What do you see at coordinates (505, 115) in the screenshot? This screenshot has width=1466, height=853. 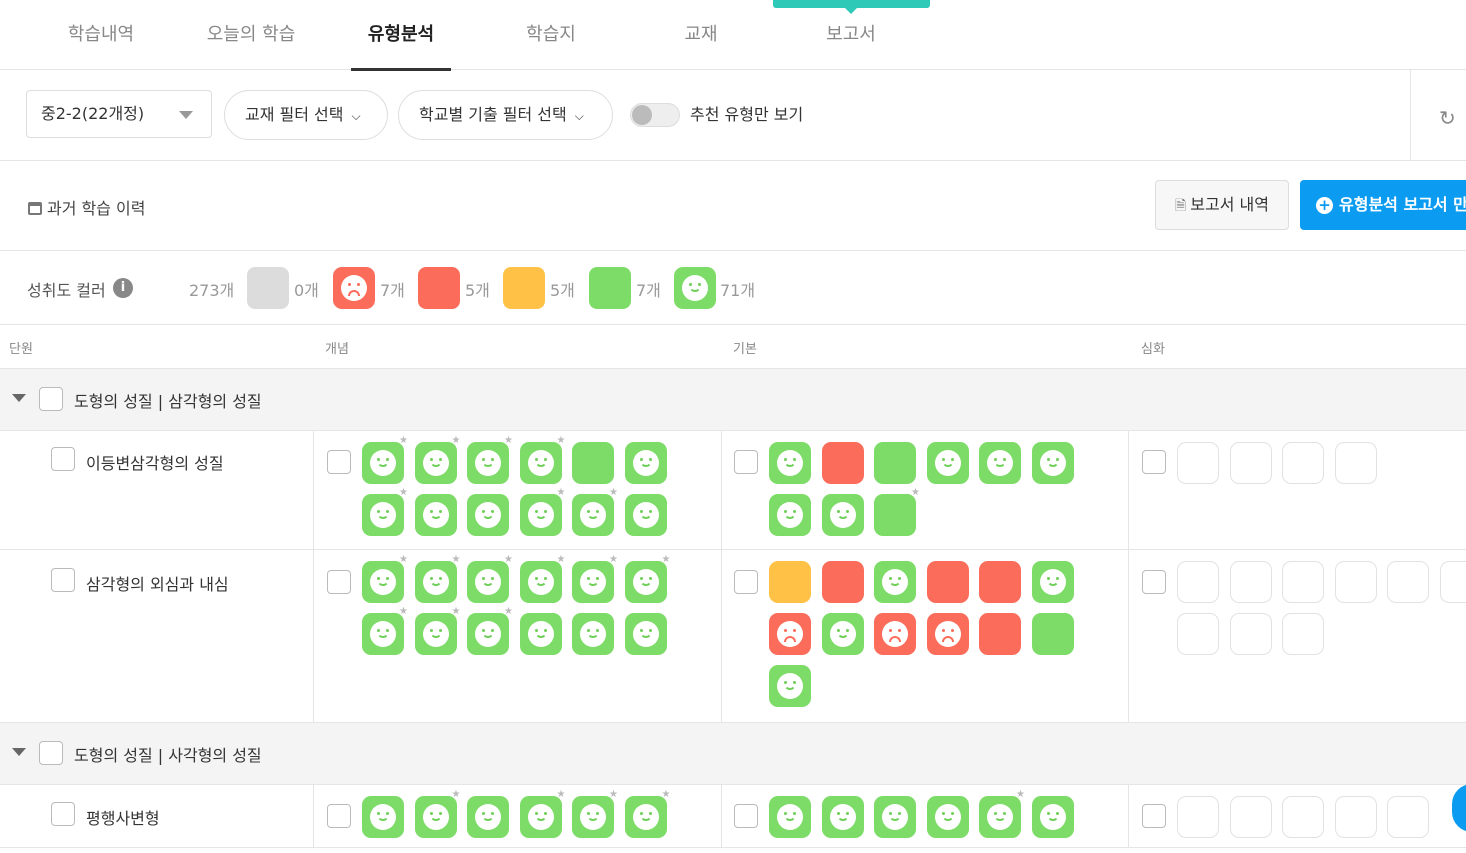 I see `school-exam-filter-button: 학교별 기출 필터 선택 ⌵` at bounding box center [505, 115].